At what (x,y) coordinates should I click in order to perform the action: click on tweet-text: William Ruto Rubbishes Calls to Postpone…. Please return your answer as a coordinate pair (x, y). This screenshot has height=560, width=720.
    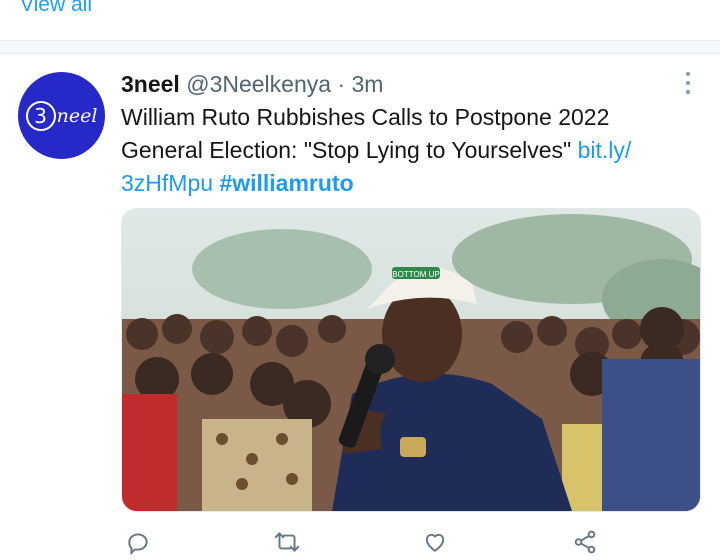
    Looking at the image, I should click on (406, 150).